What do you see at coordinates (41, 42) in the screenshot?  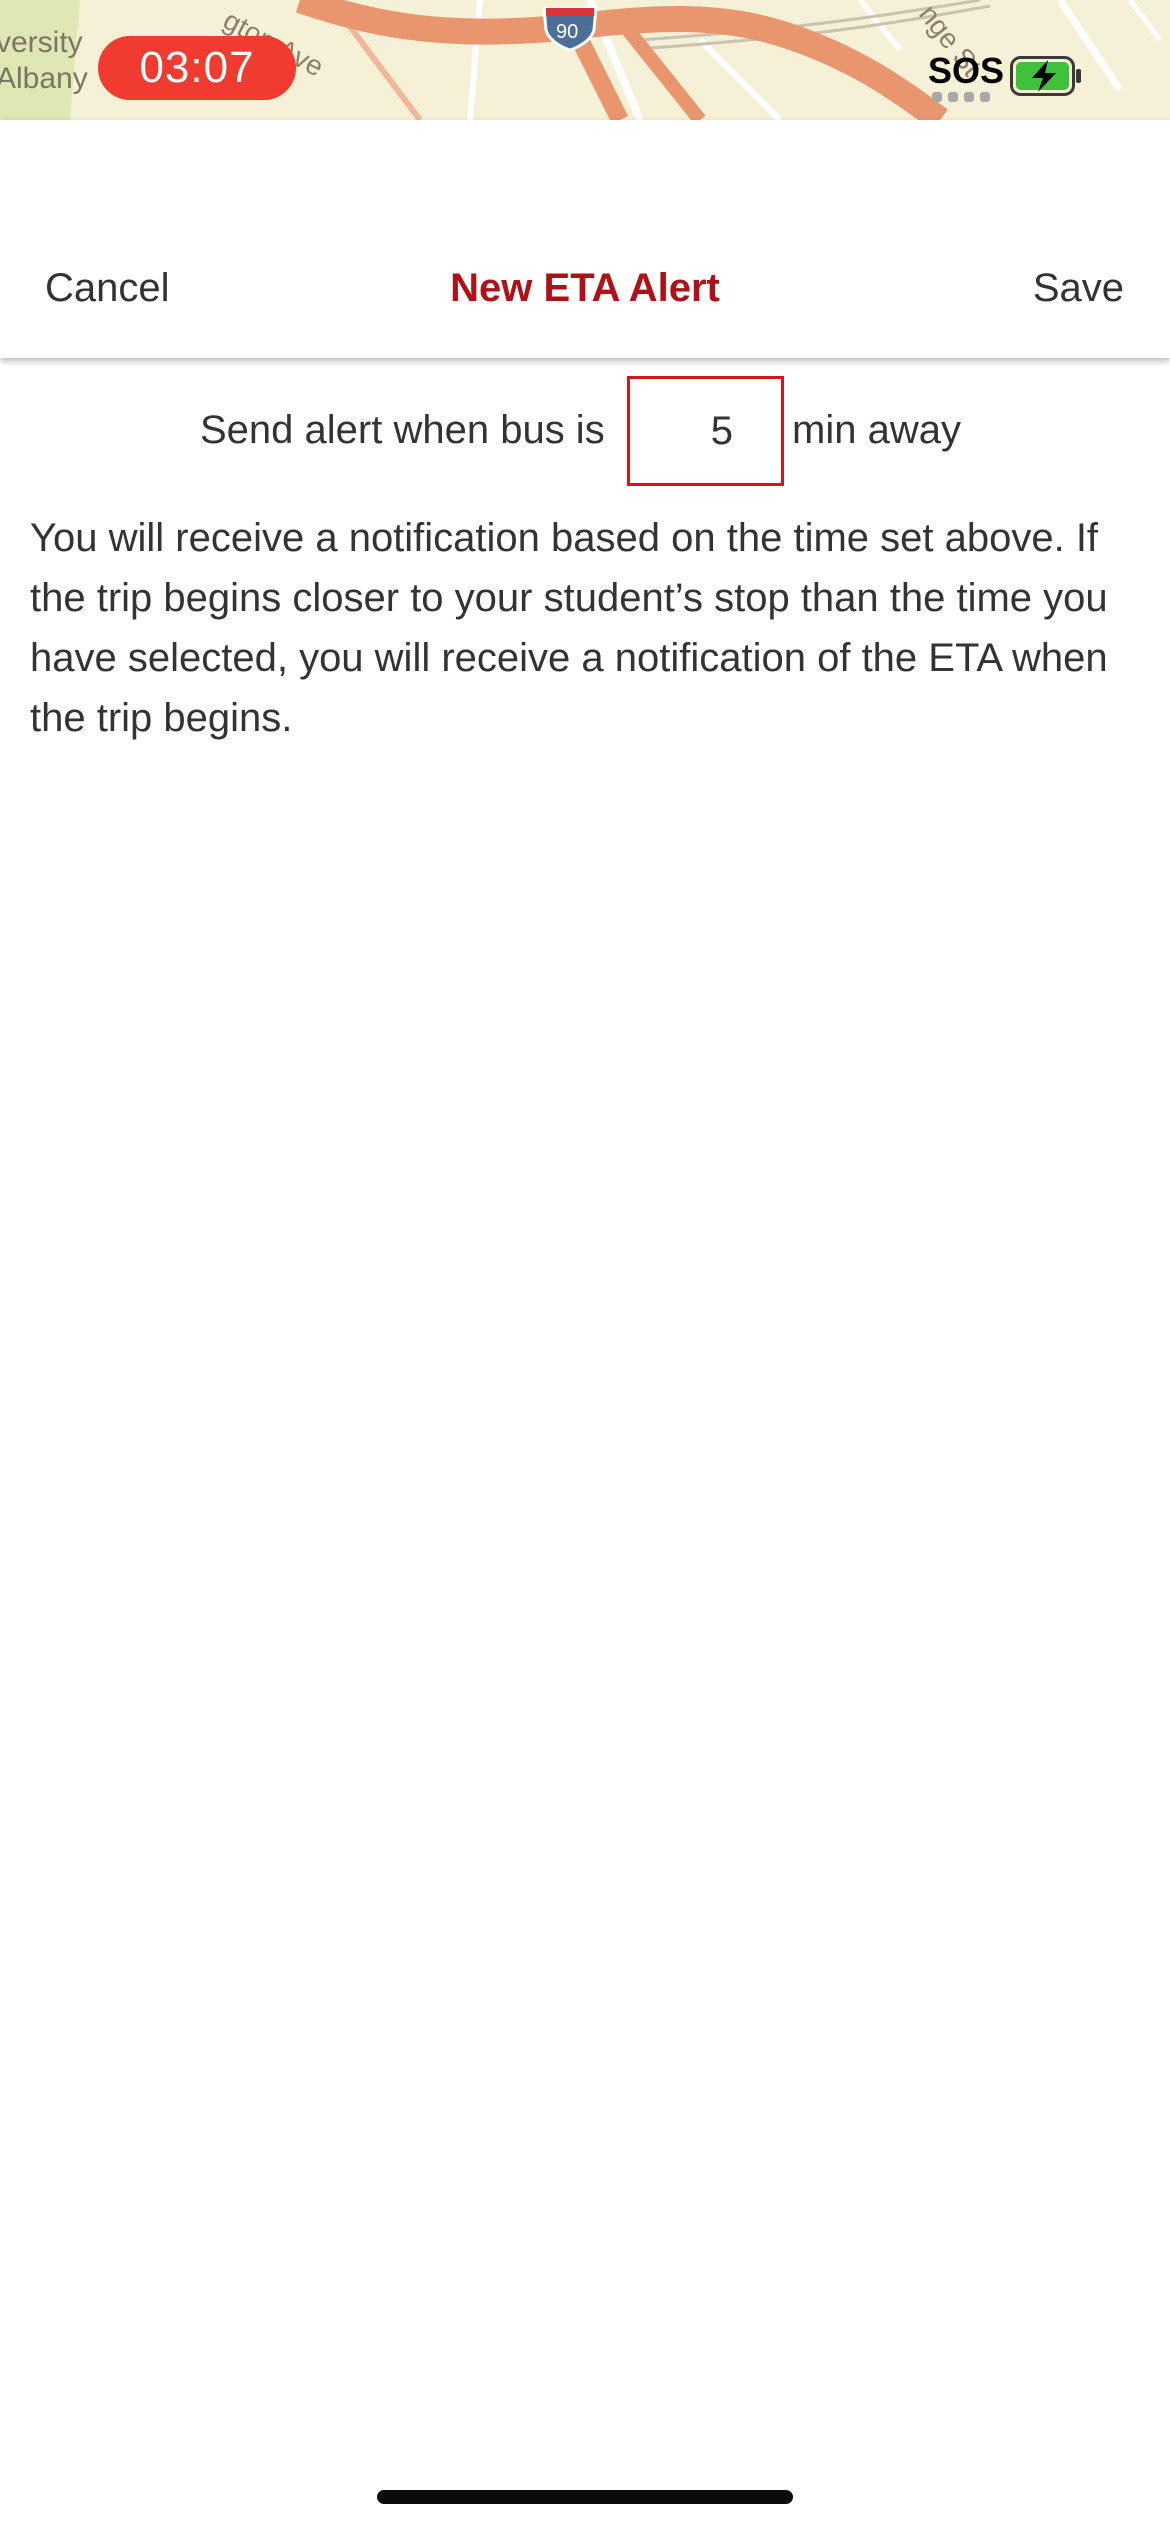 I see `map-place-label: versity` at bounding box center [41, 42].